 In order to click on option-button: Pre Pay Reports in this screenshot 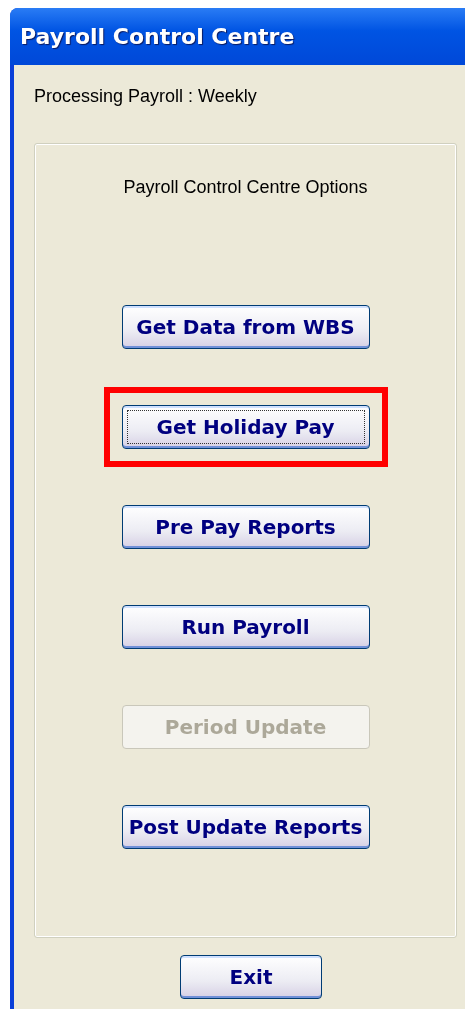, I will do `click(245, 527)`.